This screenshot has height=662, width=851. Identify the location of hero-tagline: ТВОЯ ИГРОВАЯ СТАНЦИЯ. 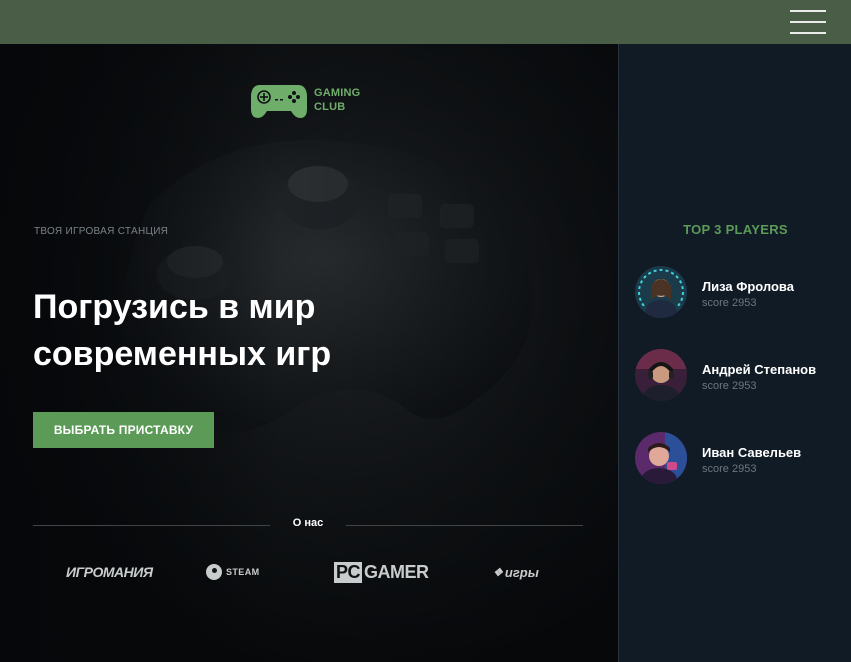
(101, 231).